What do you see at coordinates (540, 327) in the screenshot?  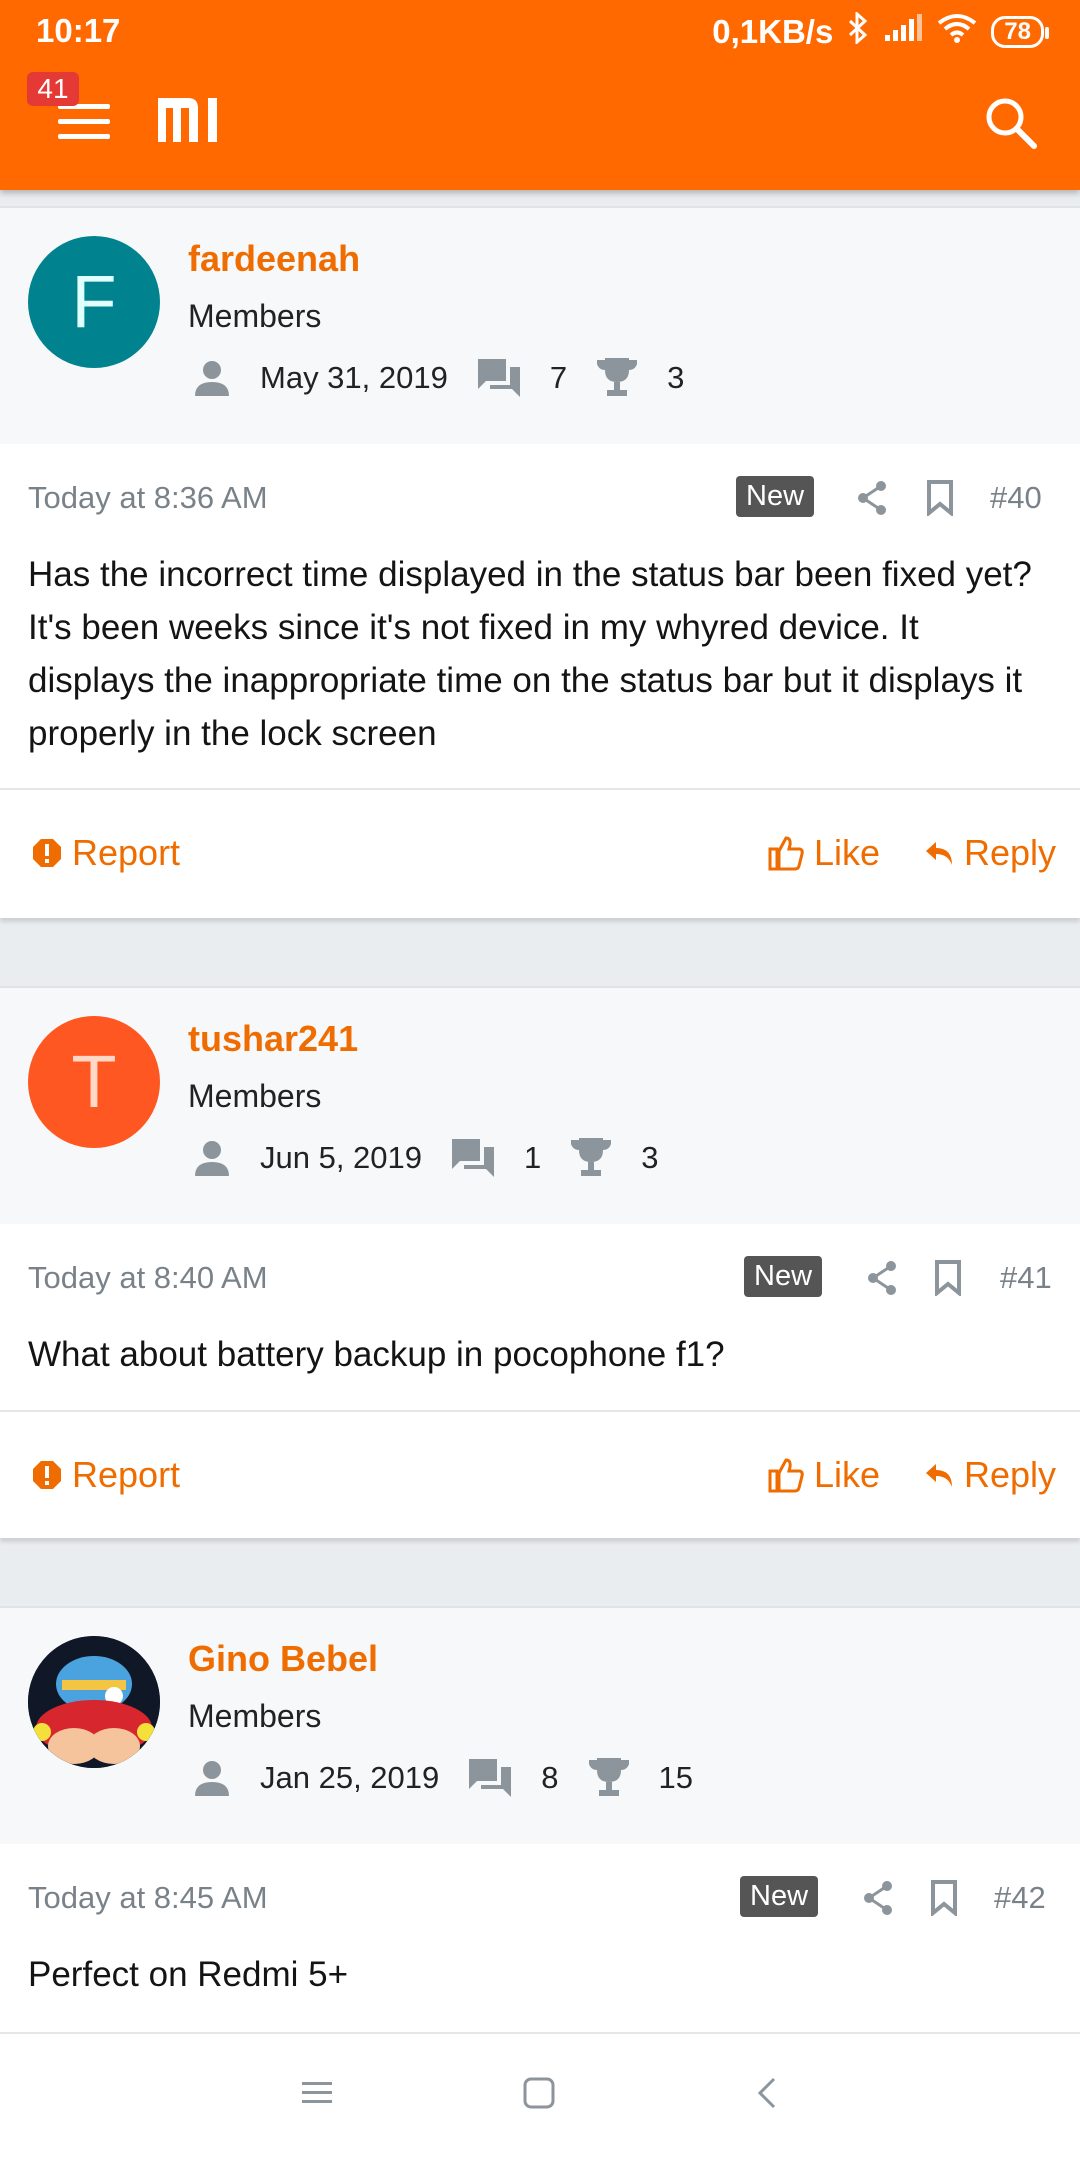 I see `author-card: F fardeenah Members May 31, 2019 7 3` at bounding box center [540, 327].